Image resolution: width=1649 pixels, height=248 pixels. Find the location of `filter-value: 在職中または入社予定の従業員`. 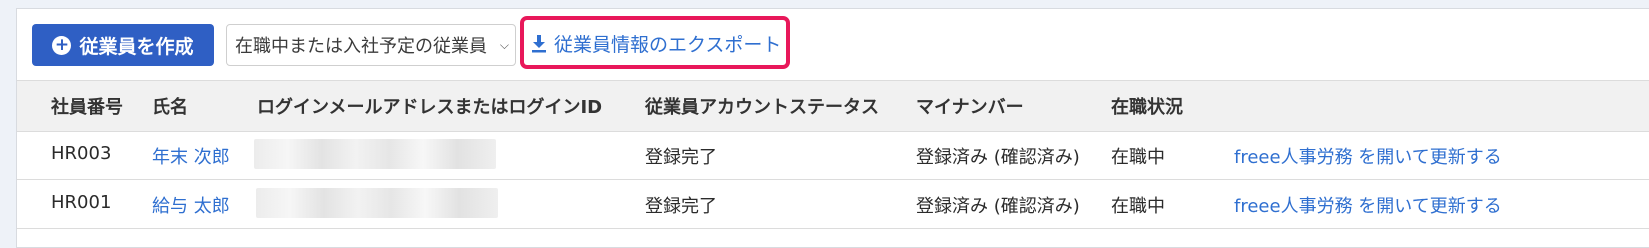

filter-value: 在職中または入社予定の従業員 is located at coordinates (361, 46).